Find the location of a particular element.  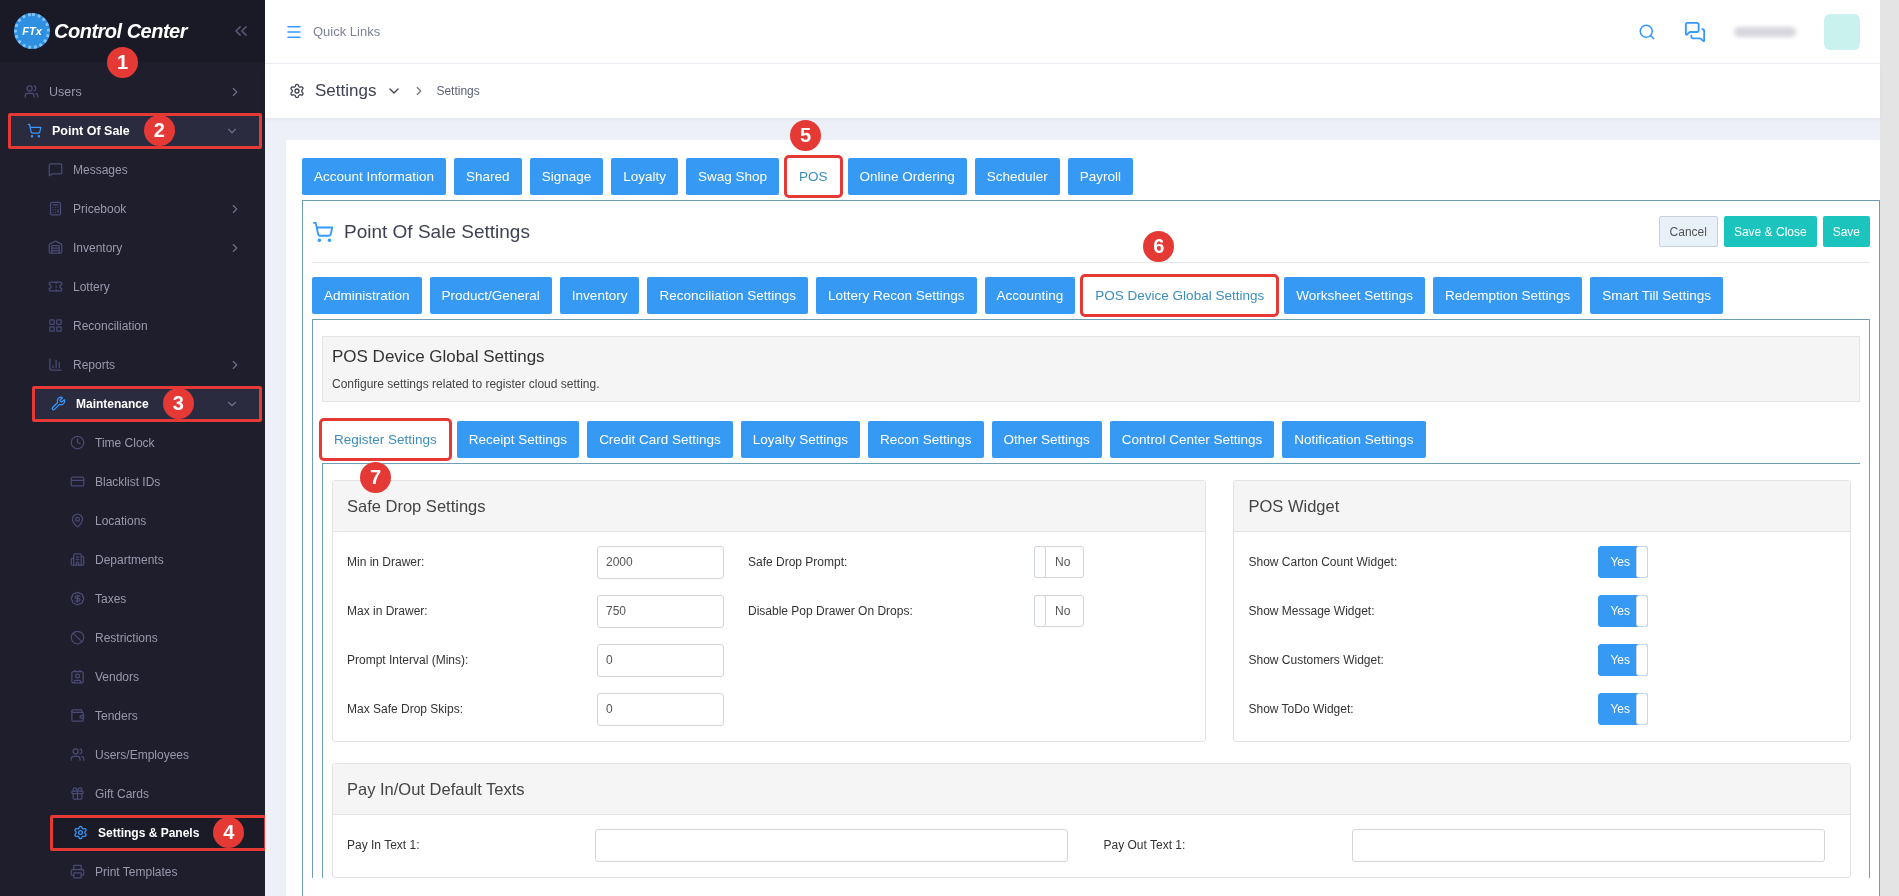

panel-heading: POS Widget is located at coordinates (1294, 506).